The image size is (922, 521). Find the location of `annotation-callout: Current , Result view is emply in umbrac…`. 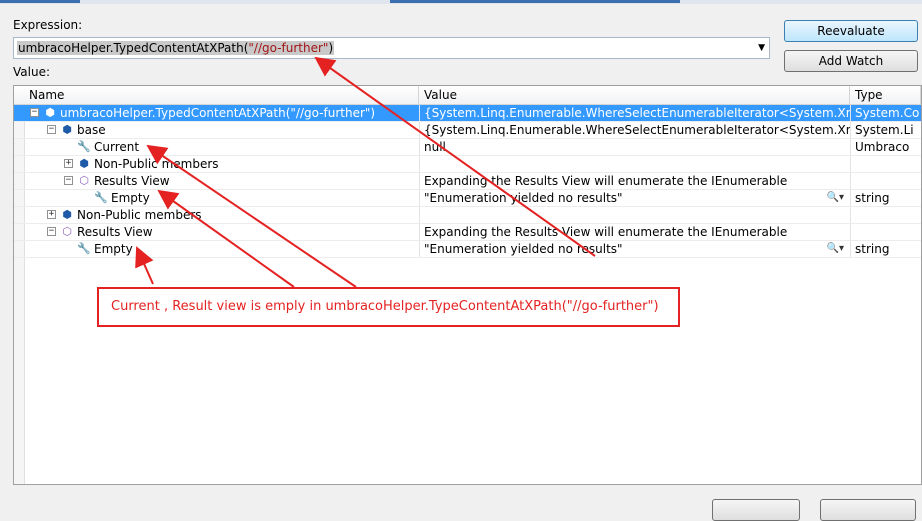

annotation-callout: Current , Result view is emply in umbrac… is located at coordinates (388, 307).